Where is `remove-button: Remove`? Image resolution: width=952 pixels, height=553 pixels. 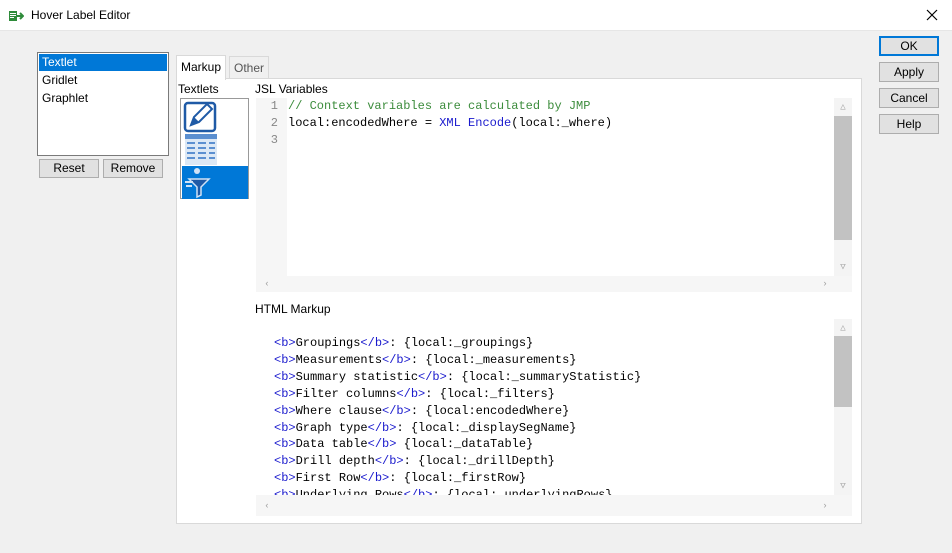
remove-button: Remove is located at coordinates (133, 168).